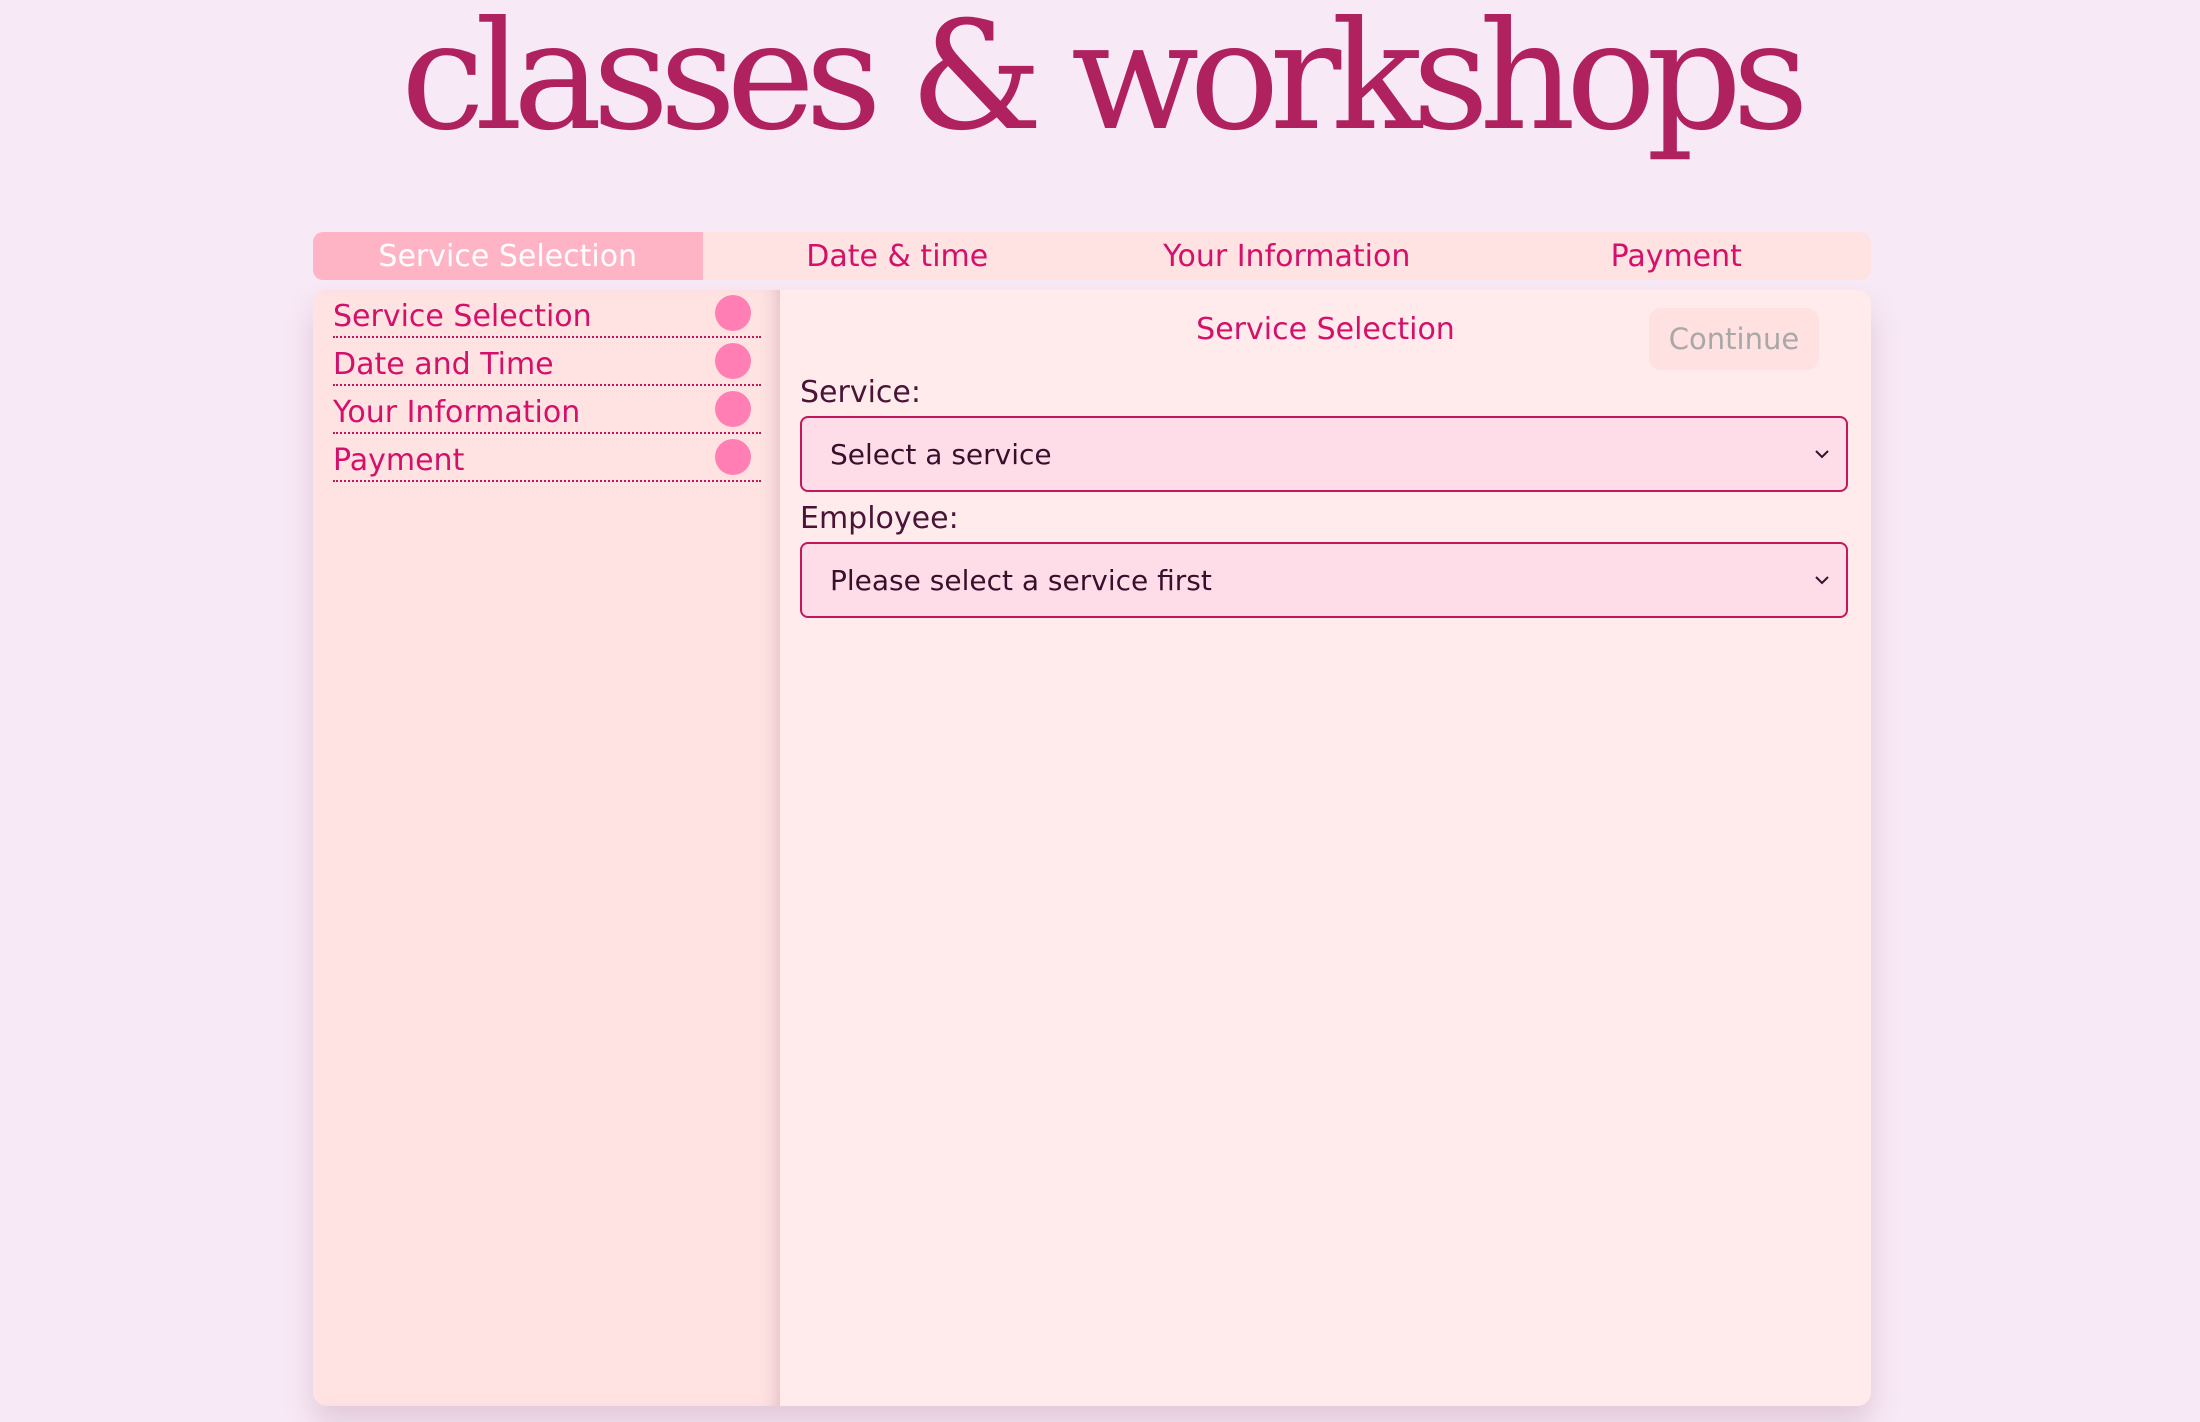  Describe the element at coordinates (1021, 580) in the screenshot. I see `employee-select-value: Please select a service first` at that location.